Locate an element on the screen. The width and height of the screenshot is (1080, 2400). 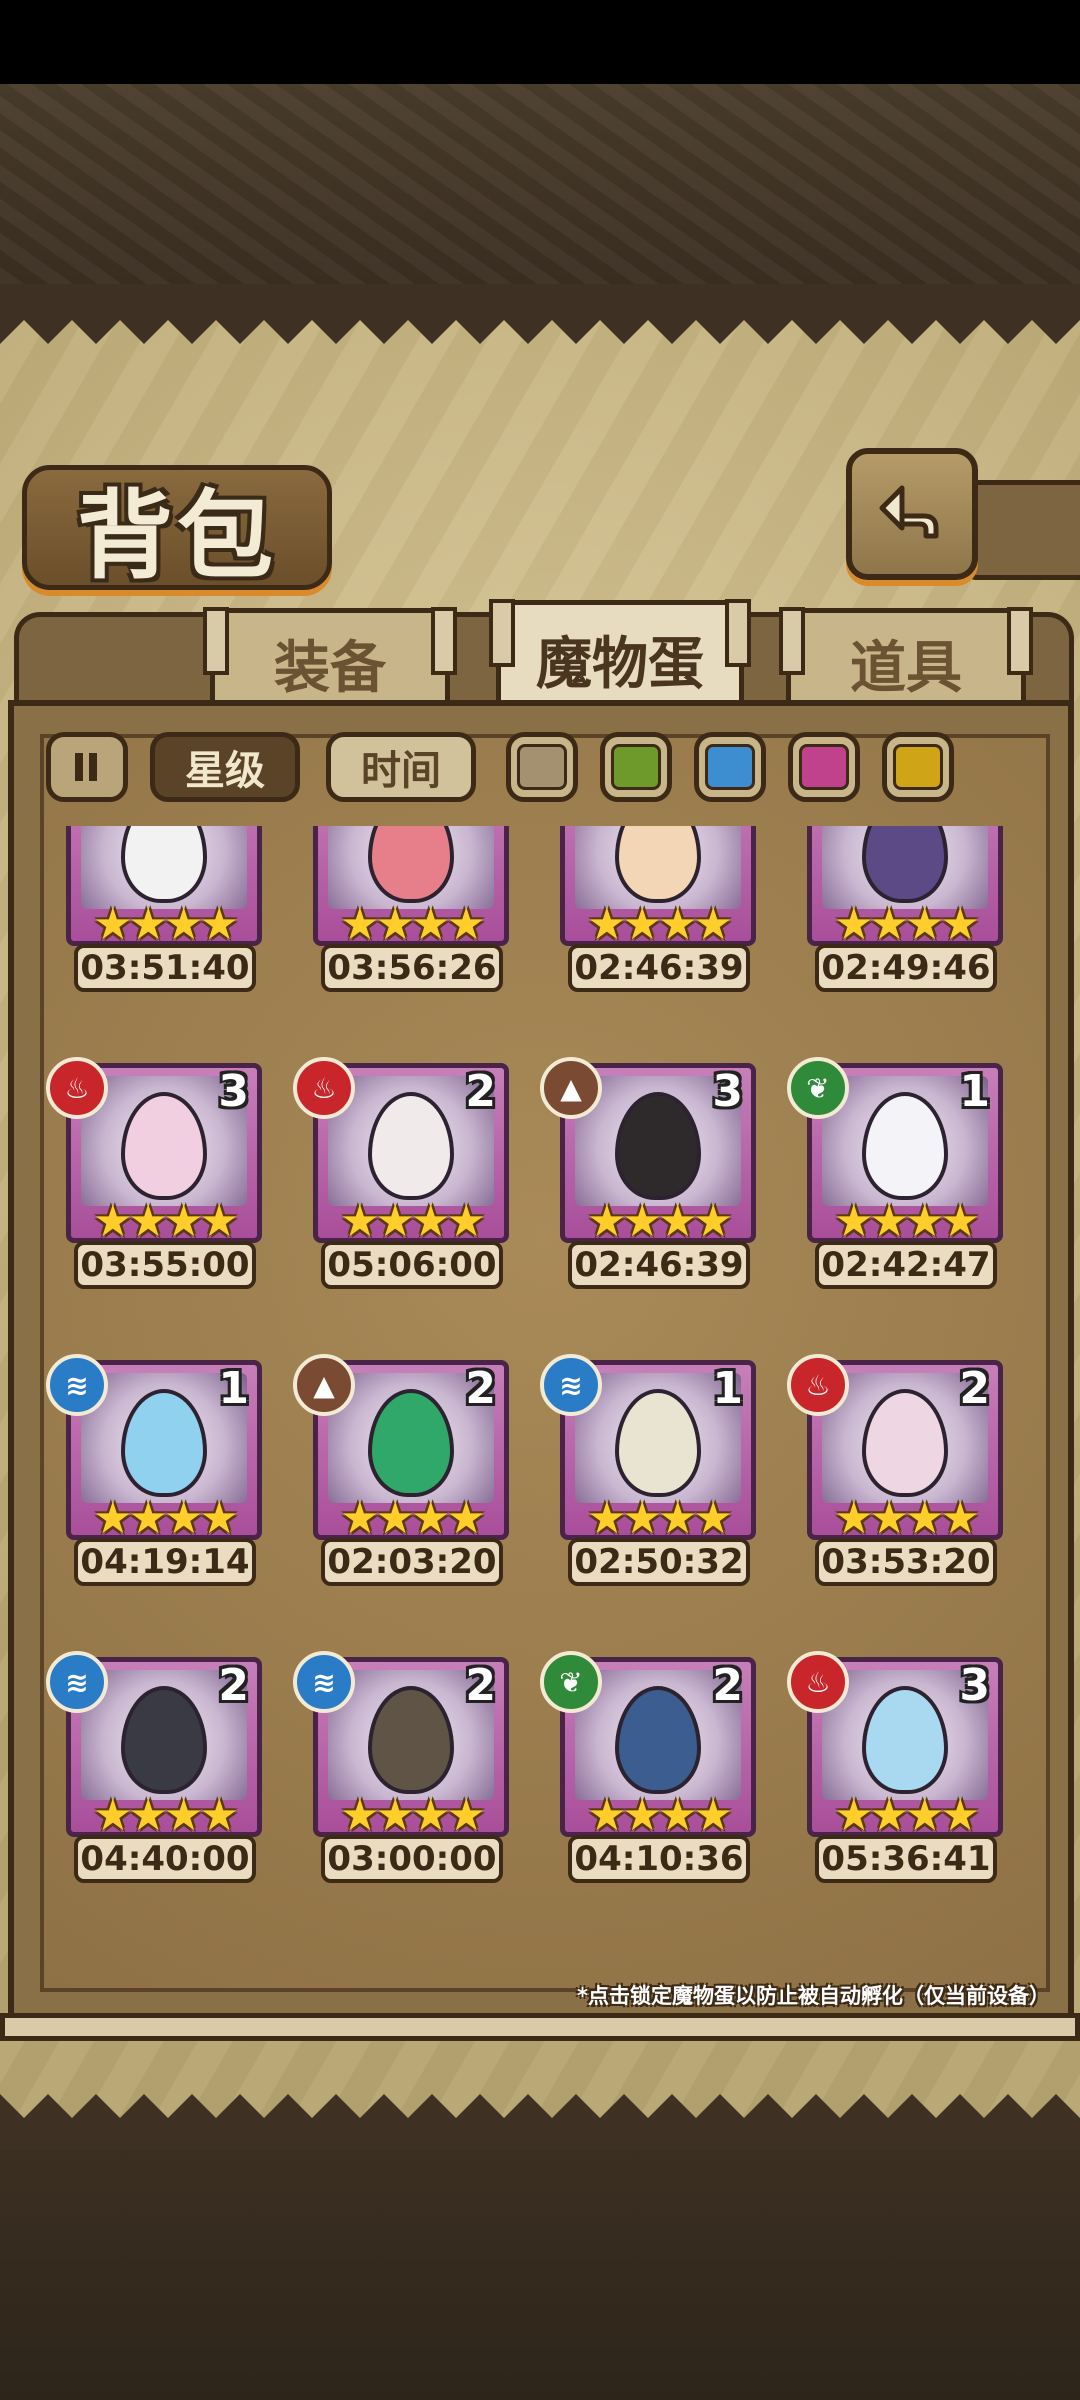
hatch-timer: 02:03:20 is located at coordinates (412, 1562).